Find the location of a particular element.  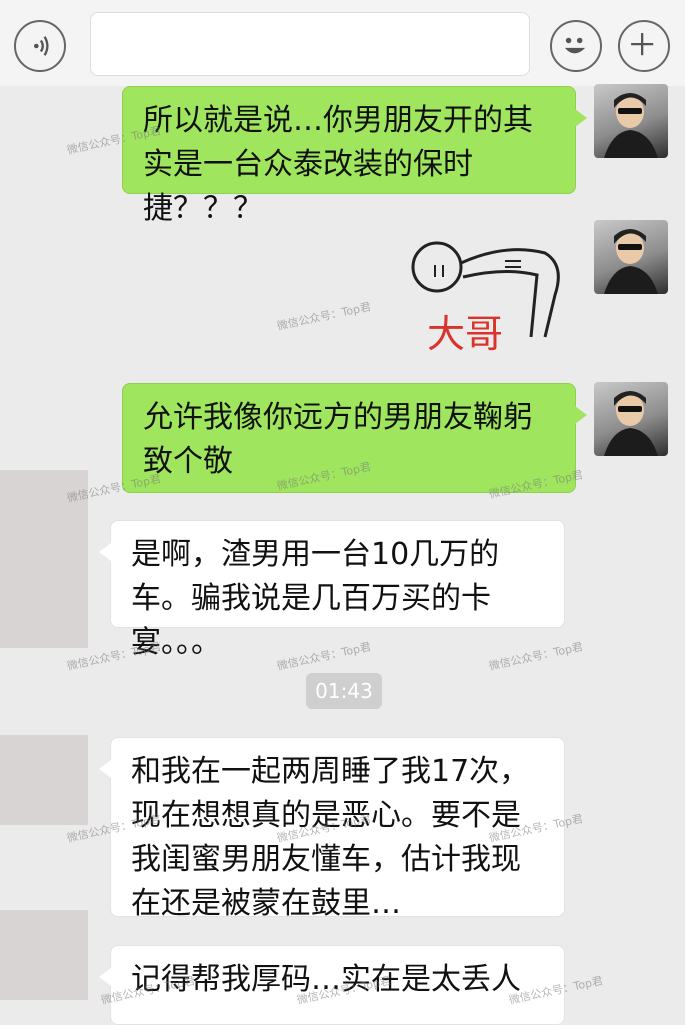

smiley-icon is located at coordinates (575, 45).